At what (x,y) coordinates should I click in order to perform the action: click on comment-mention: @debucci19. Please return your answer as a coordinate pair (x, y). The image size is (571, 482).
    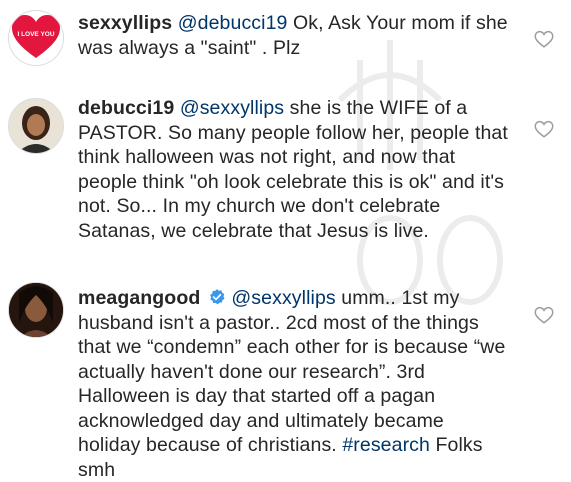
    Looking at the image, I should click on (233, 23).